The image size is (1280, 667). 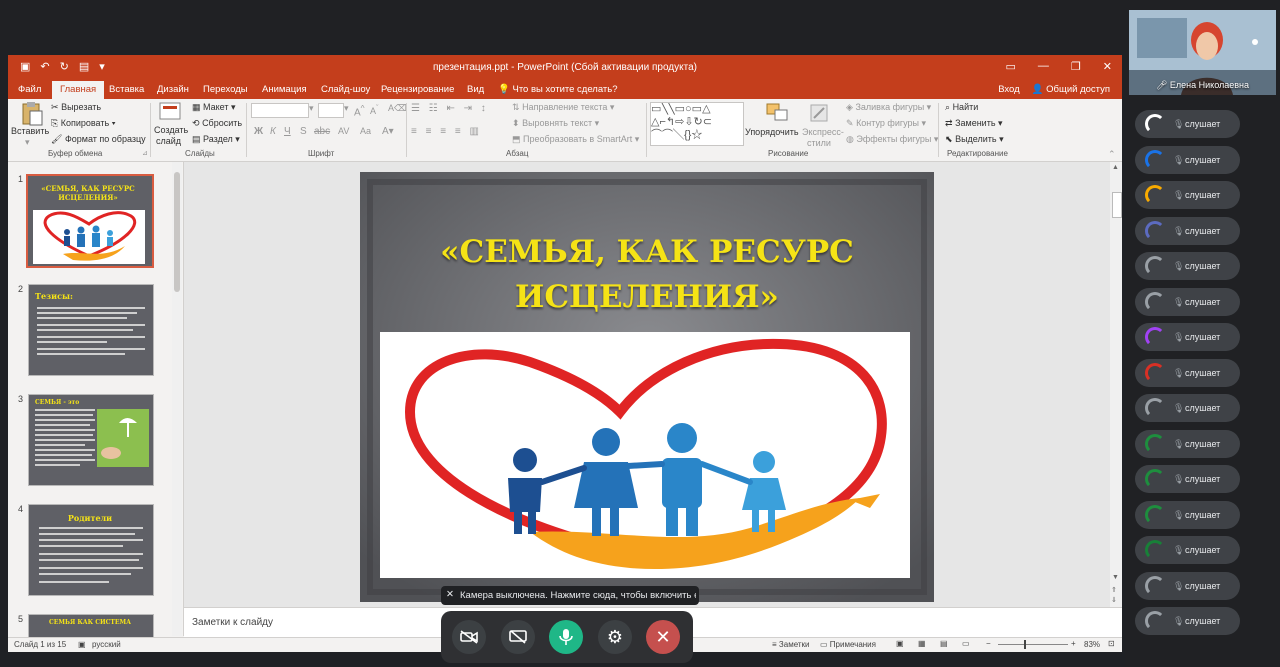 I want to click on quick-styles-button: Экспресс-, so click(x=823, y=132).